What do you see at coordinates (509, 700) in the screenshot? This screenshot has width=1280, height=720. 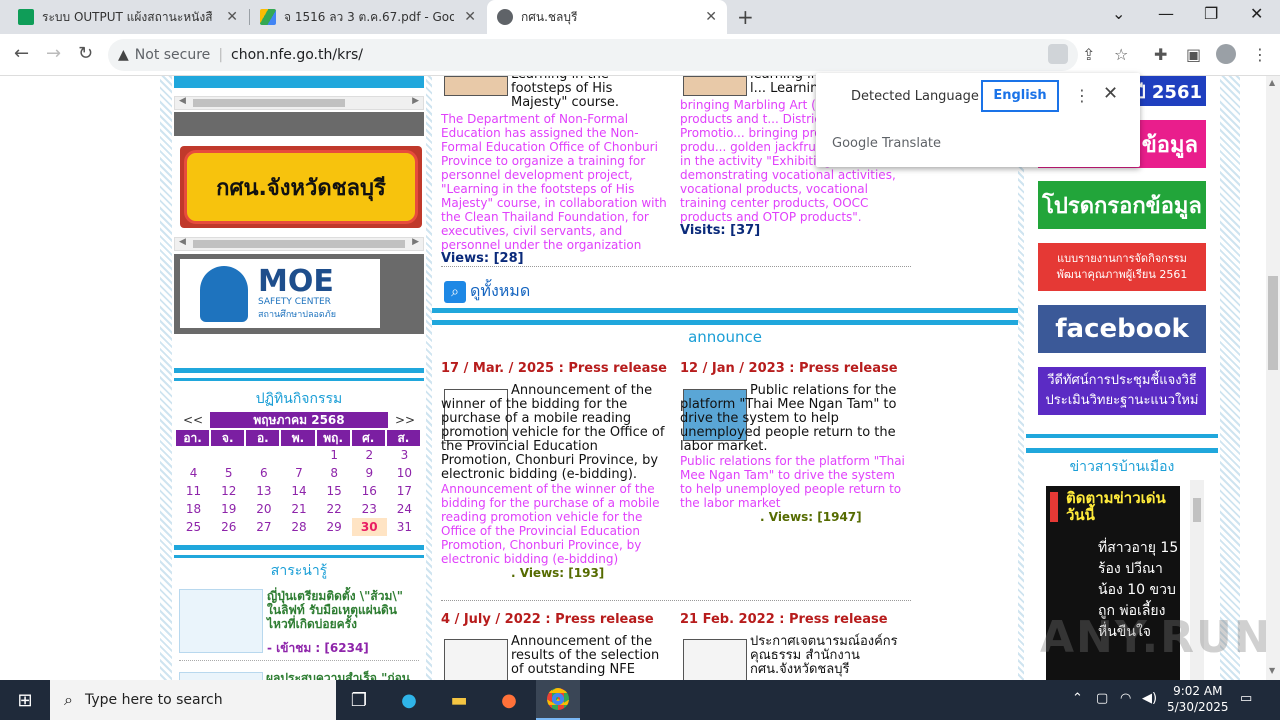 I see `firefox-icon: ●` at bounding box center [509, 700].